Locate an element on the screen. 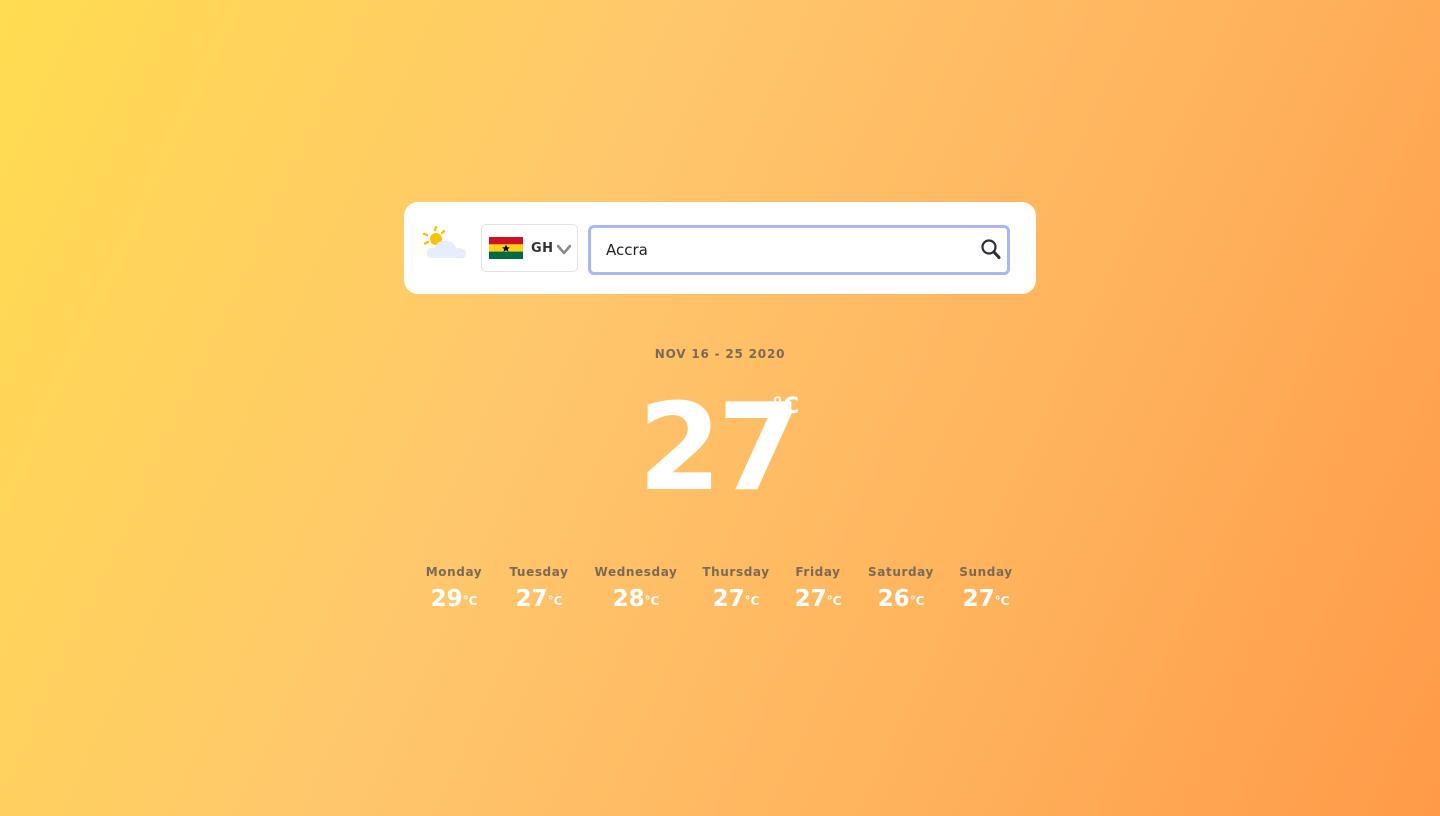 This screenshot has width=1440, height=816. search-input is located at coordinates (786, 250).